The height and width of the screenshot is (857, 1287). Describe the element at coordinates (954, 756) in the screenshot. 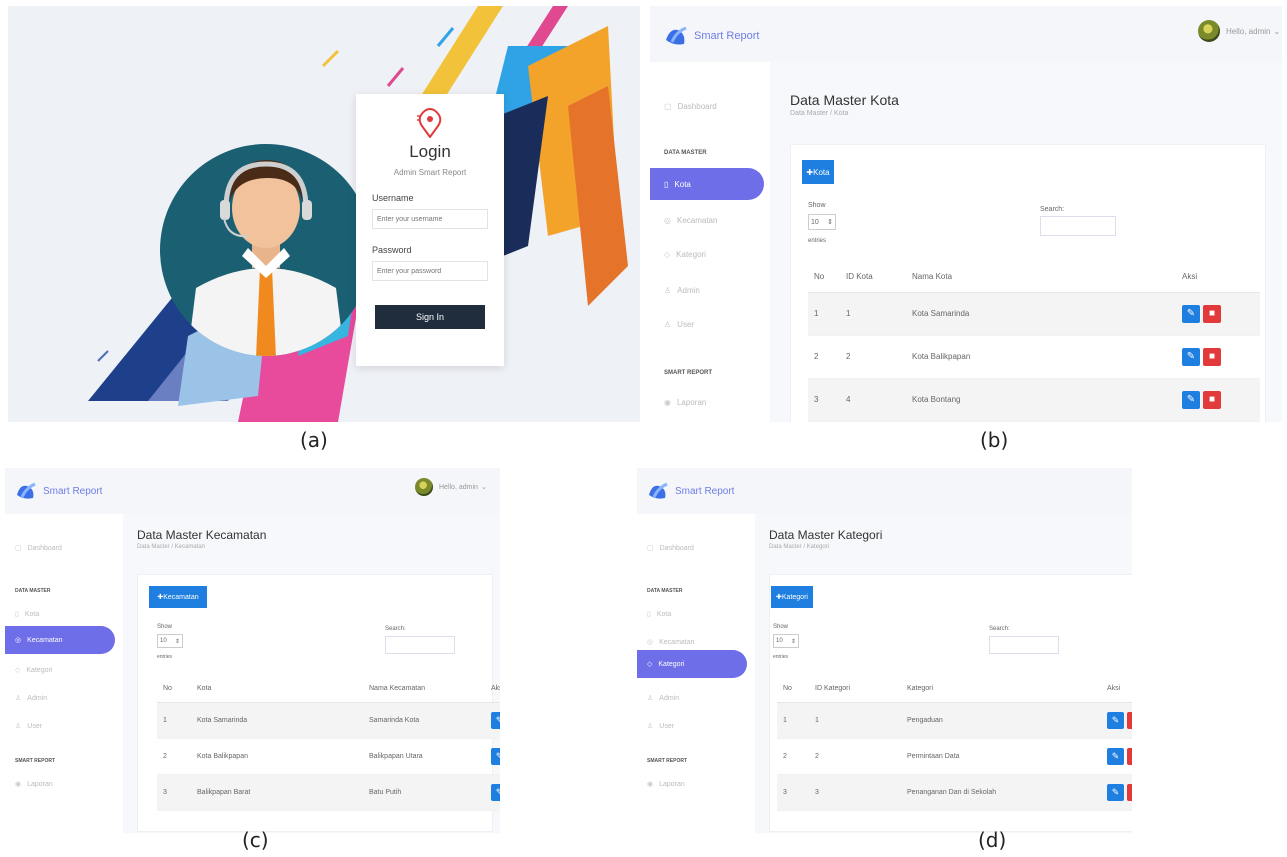

I see `table-row: 2 2 Permintaan Data ✎■` at that location.